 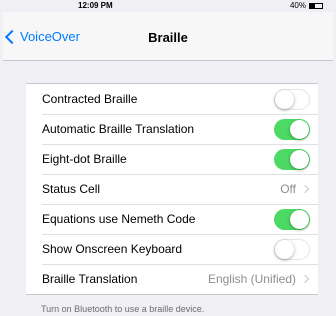 I want to click on status-cell-detail: Off, so click(x=295, y=189).